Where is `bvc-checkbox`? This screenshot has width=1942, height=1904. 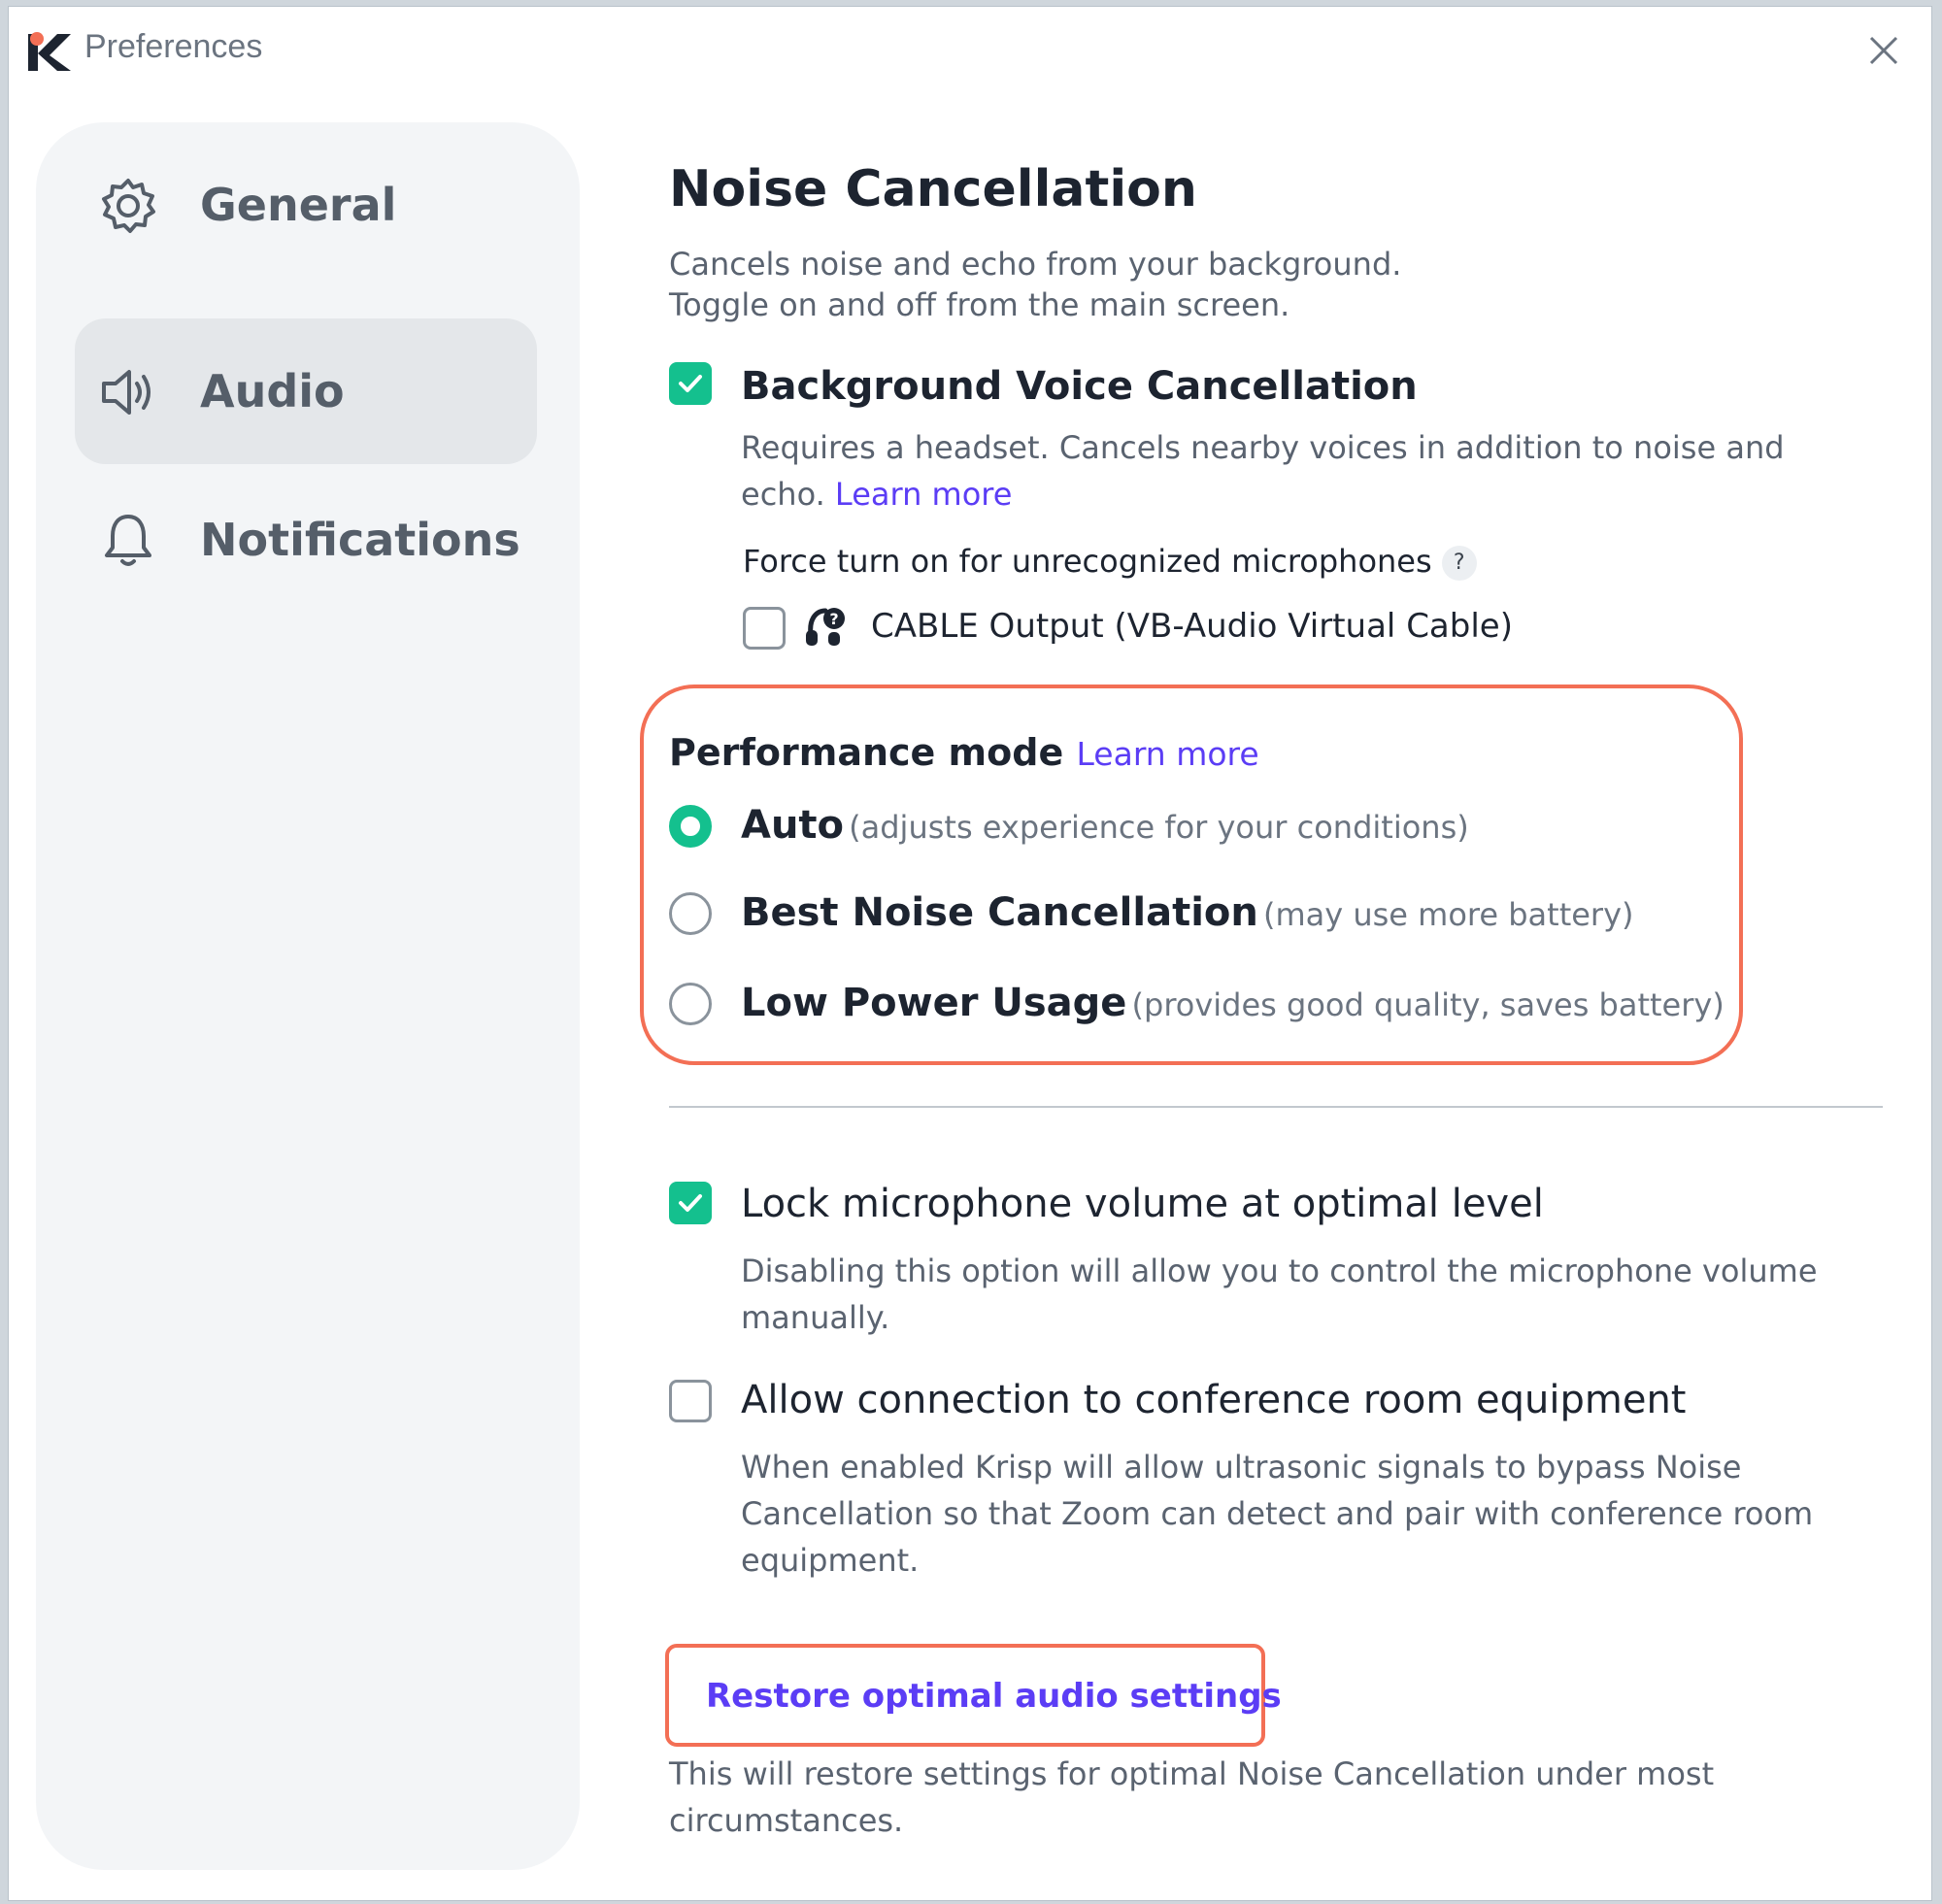 bvc-checkbox is located at coordinates (690, 383).